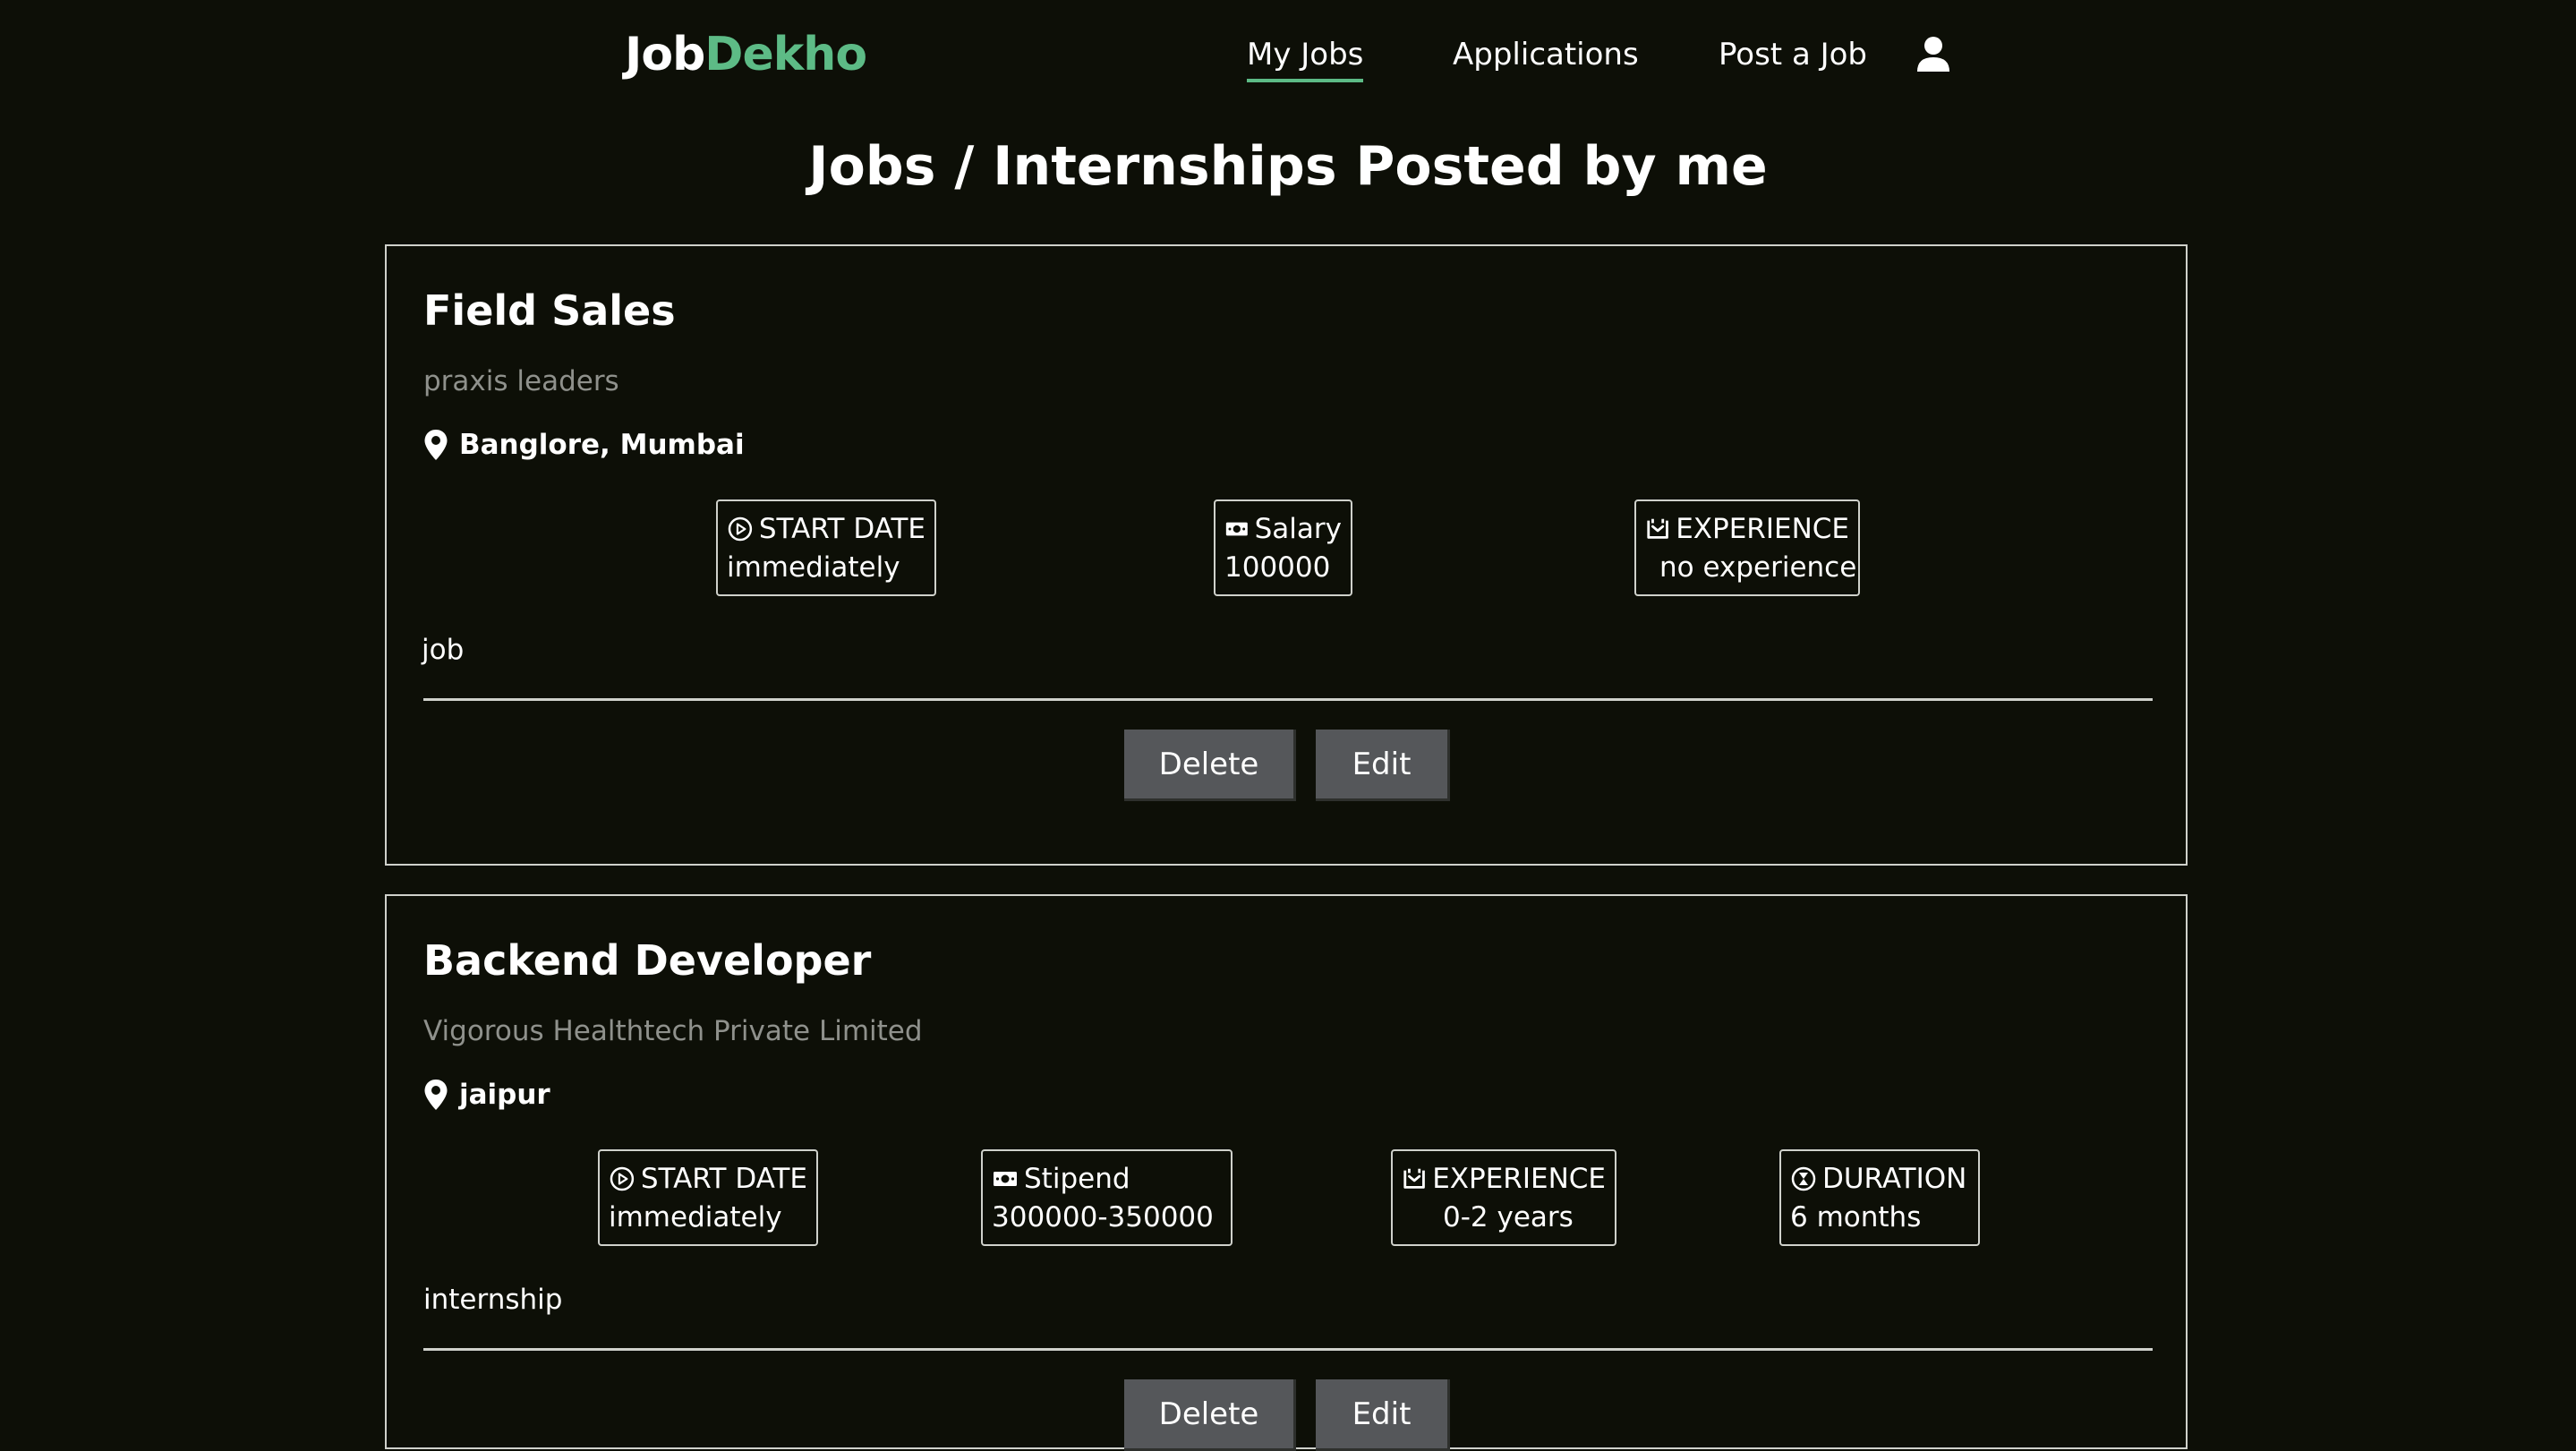 This screenshot has height=1451, width=2576. Describe the element at coordinates (504, 1095) in the screenshot. I see `location-text: jaipur` at that location.